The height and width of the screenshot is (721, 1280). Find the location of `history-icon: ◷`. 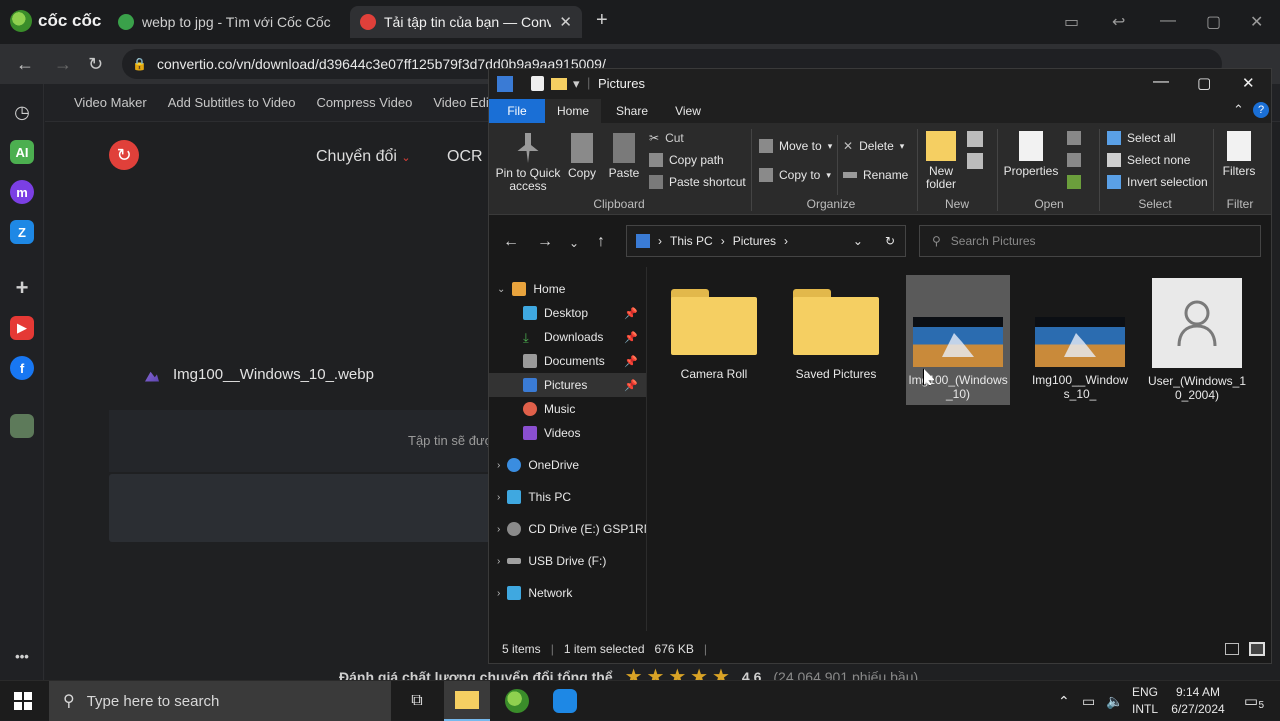

history-icon: ◷ is located at coordinates (22, 112).